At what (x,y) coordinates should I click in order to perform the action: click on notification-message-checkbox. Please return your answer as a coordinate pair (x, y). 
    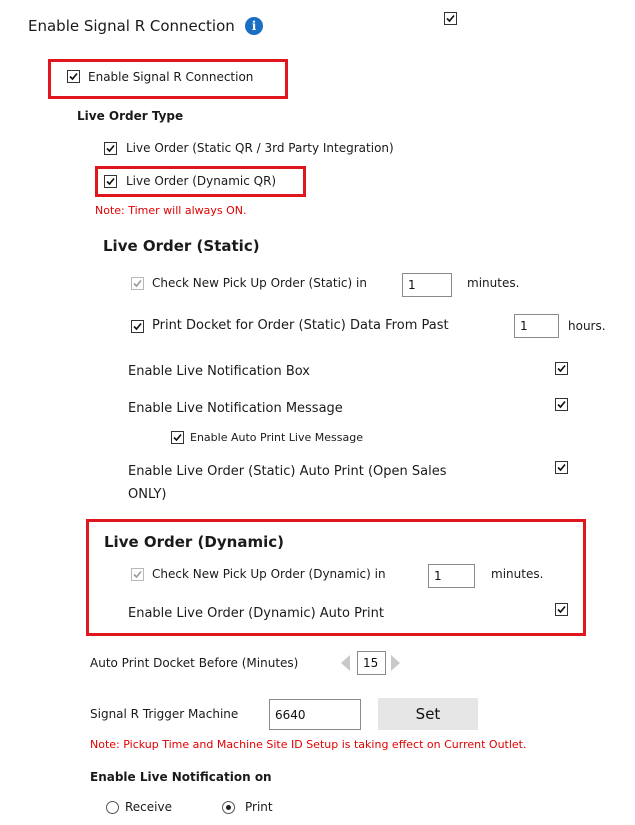
    Looking at the image, I should click on (561, 404).